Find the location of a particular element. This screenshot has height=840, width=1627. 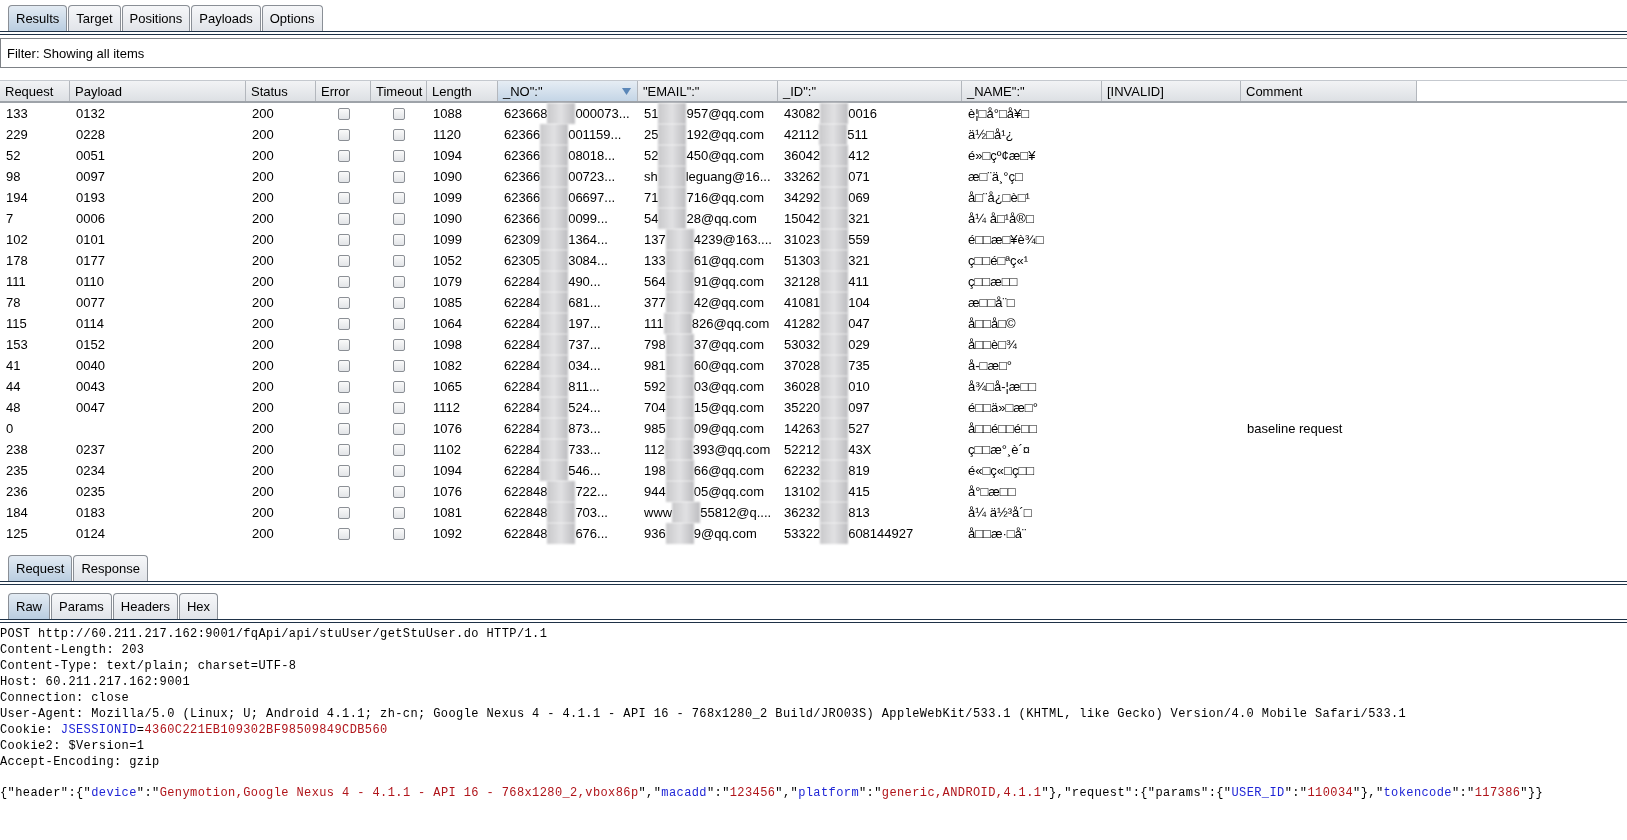

sort-descending-icon is located at coordinates (626, 91).